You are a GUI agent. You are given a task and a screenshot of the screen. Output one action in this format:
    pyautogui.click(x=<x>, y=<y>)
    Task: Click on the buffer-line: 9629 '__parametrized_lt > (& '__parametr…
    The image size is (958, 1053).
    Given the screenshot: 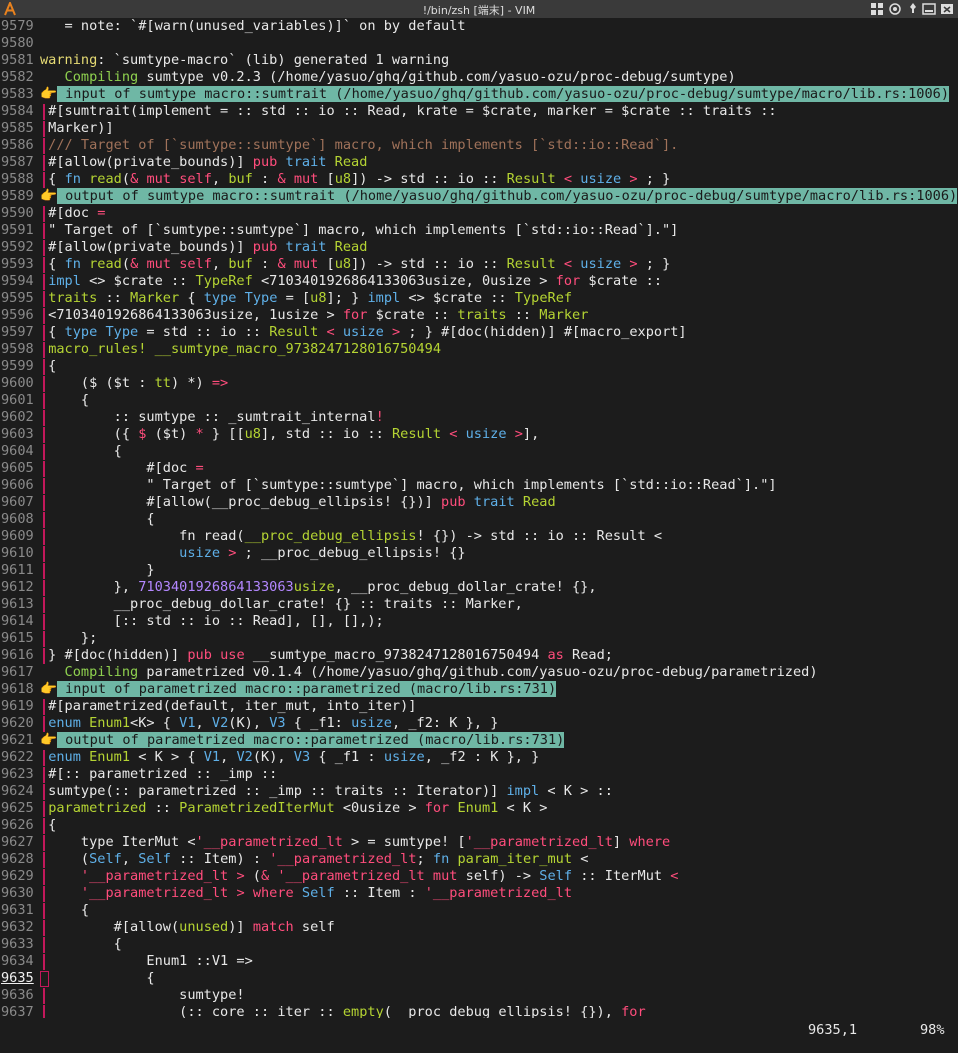 What is the action you would take?
    pyautogui.click(x=479, y=876)
    